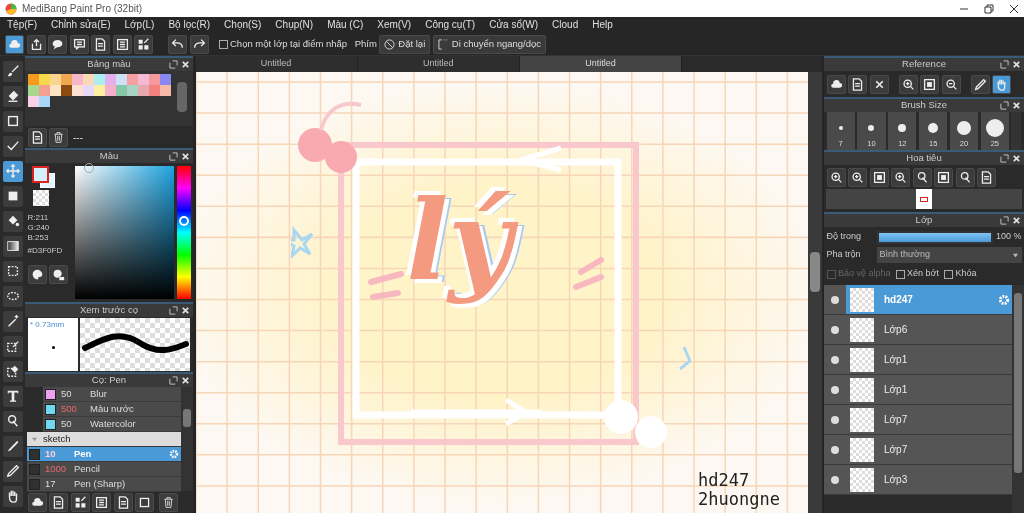 This screenshot has width=1024, height=513. I want to click on menu-item: Cửa sổ(W), so click(514, 25).